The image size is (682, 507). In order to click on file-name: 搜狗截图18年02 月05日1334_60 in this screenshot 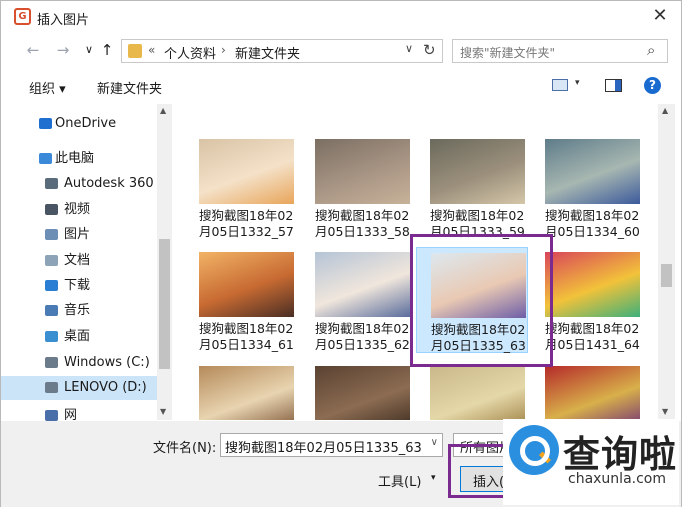, I will do `click(600, 224)`.